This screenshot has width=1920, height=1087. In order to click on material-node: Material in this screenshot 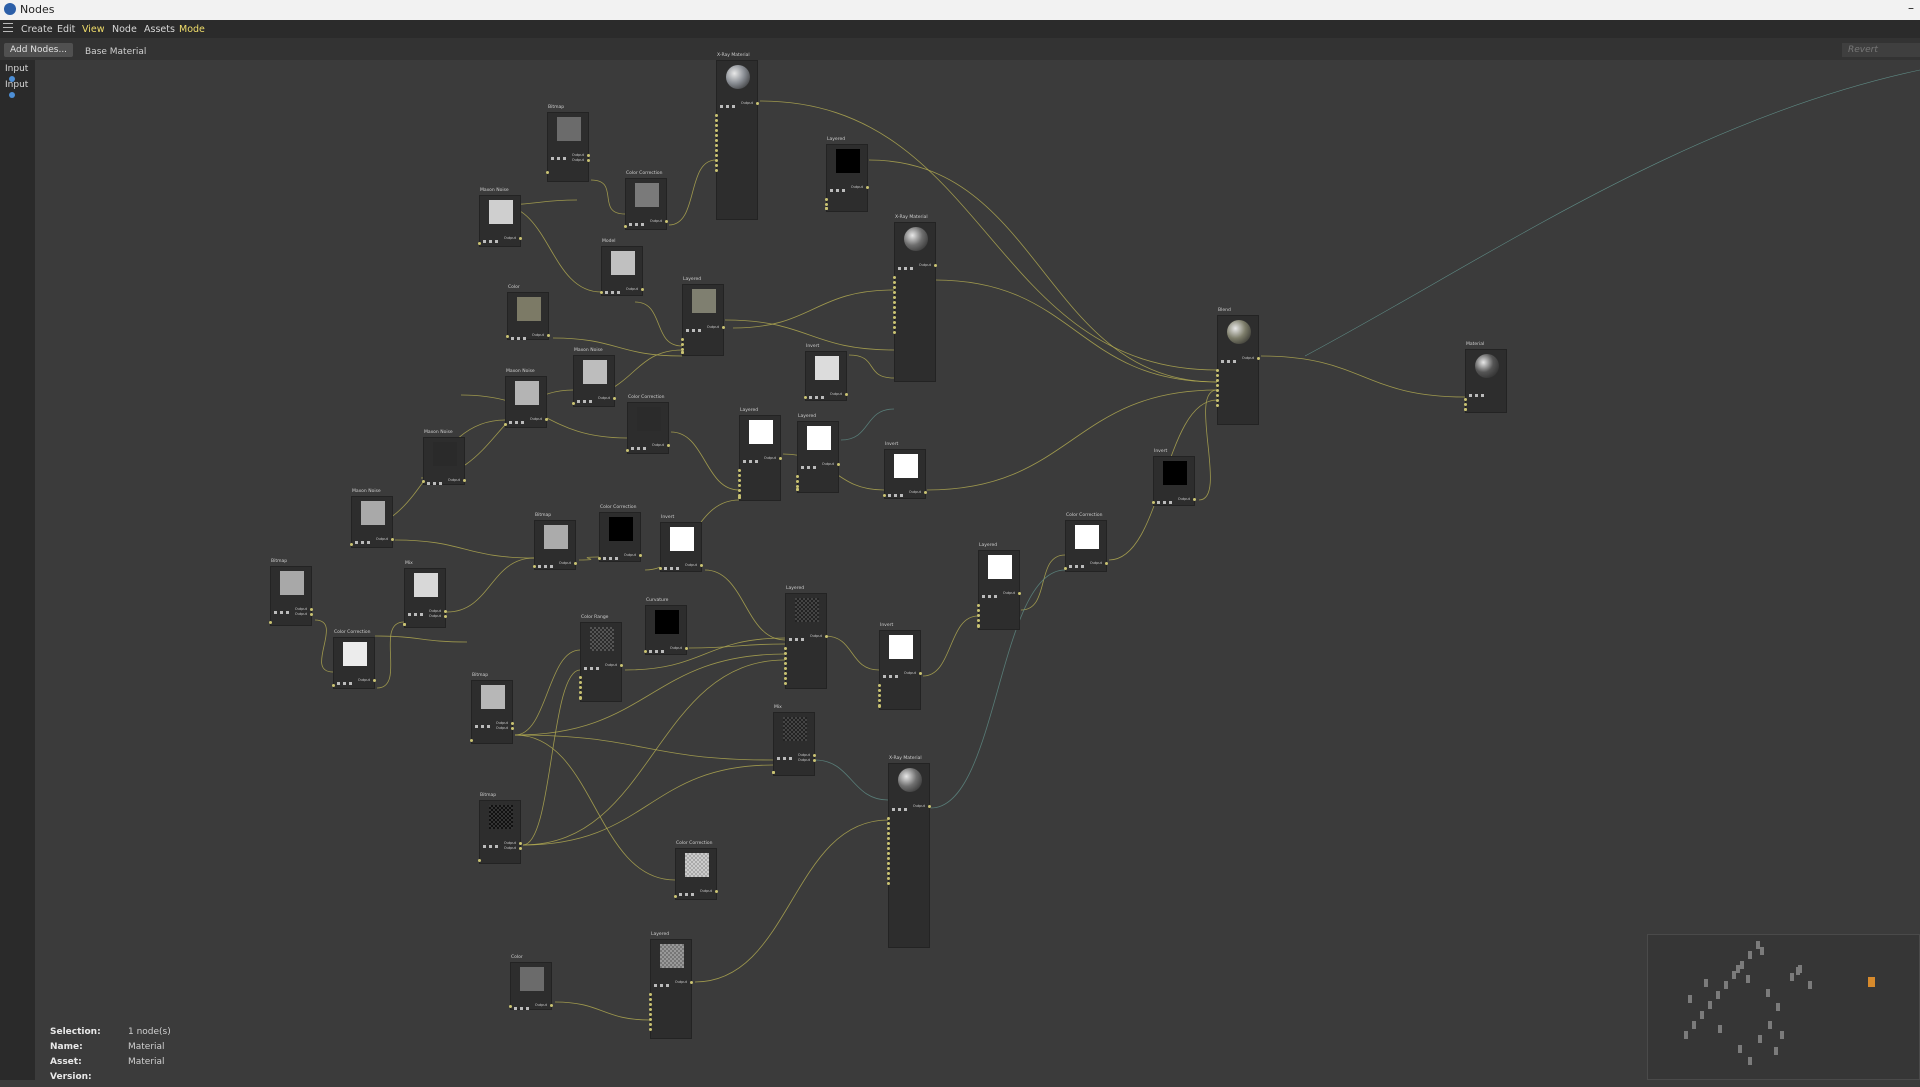, I will do `click(1485, 377)`.